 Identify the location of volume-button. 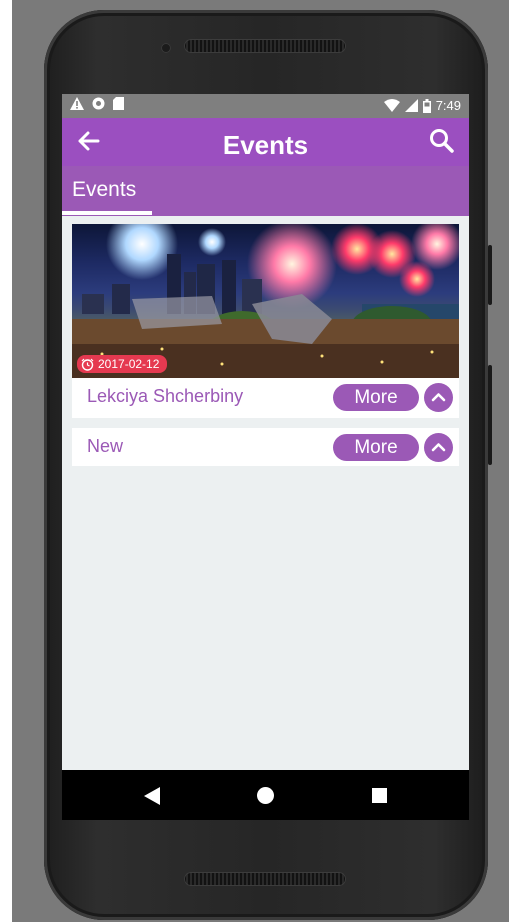
(490, 275).